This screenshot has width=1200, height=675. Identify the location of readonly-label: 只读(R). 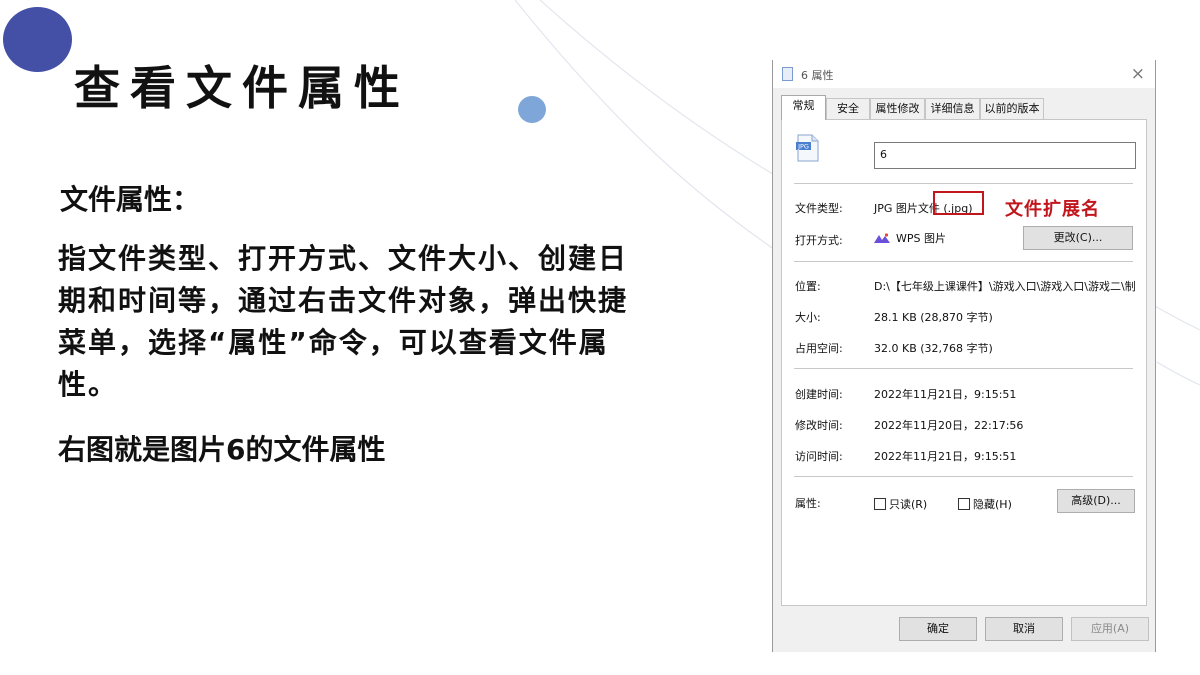
(908, 504).